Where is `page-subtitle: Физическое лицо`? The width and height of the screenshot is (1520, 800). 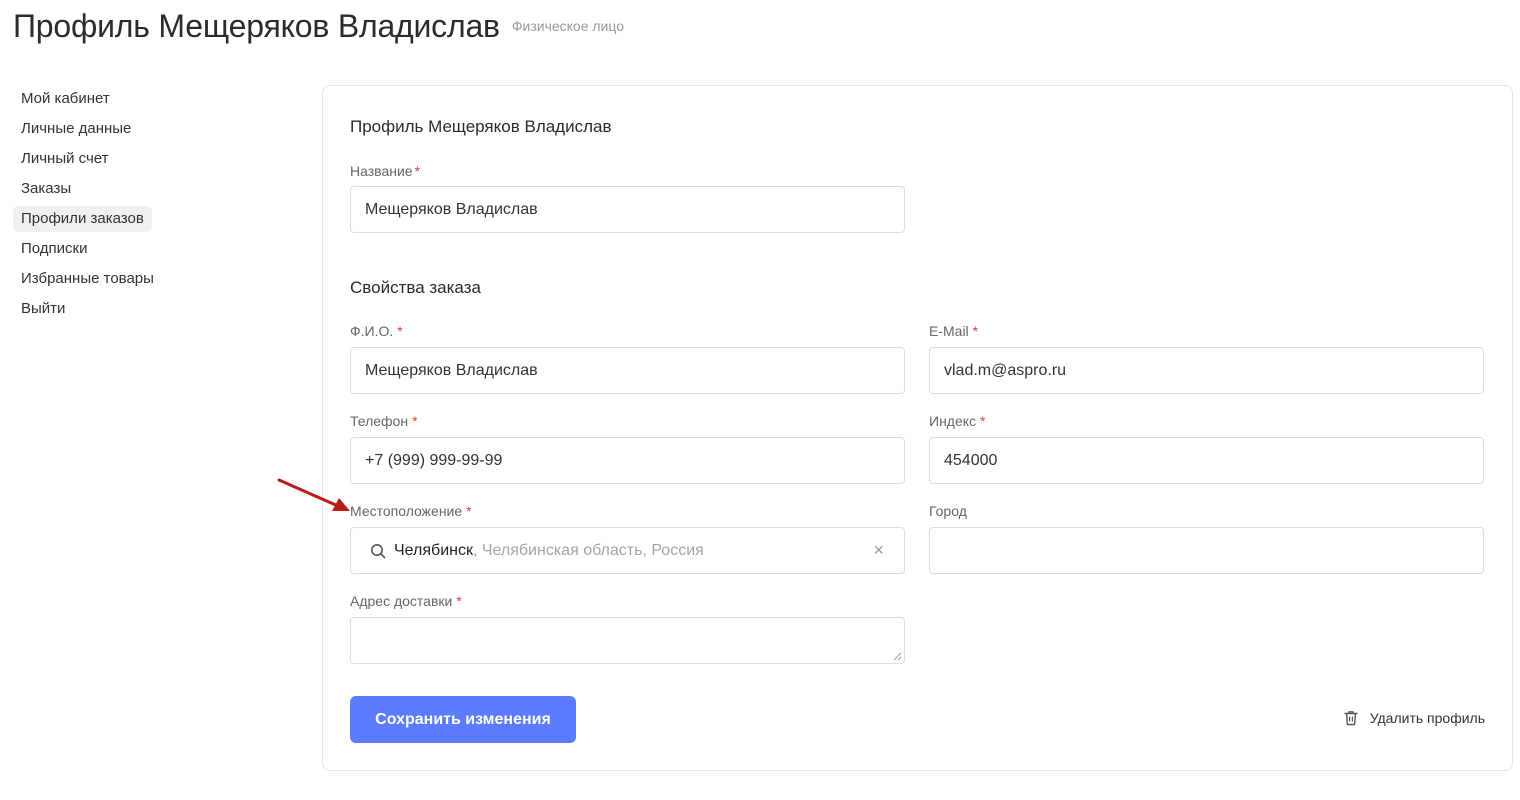 page-subtitle: Физическое лицо is located at coordinates (568, 26).